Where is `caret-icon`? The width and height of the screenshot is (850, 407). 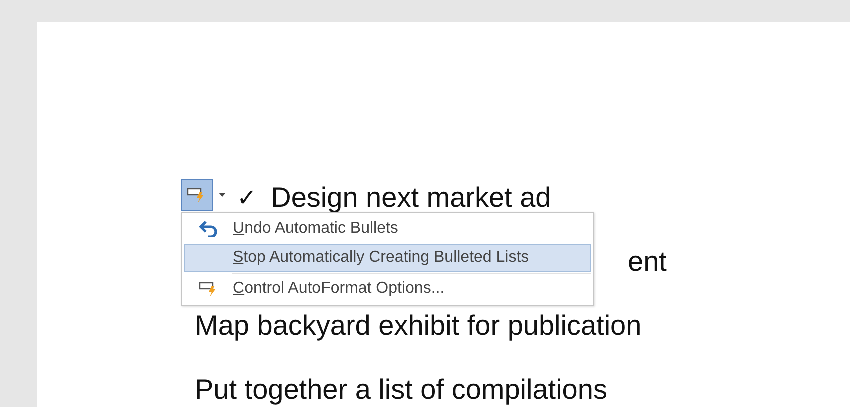 caret-icon is located at coordinates (222, 194).